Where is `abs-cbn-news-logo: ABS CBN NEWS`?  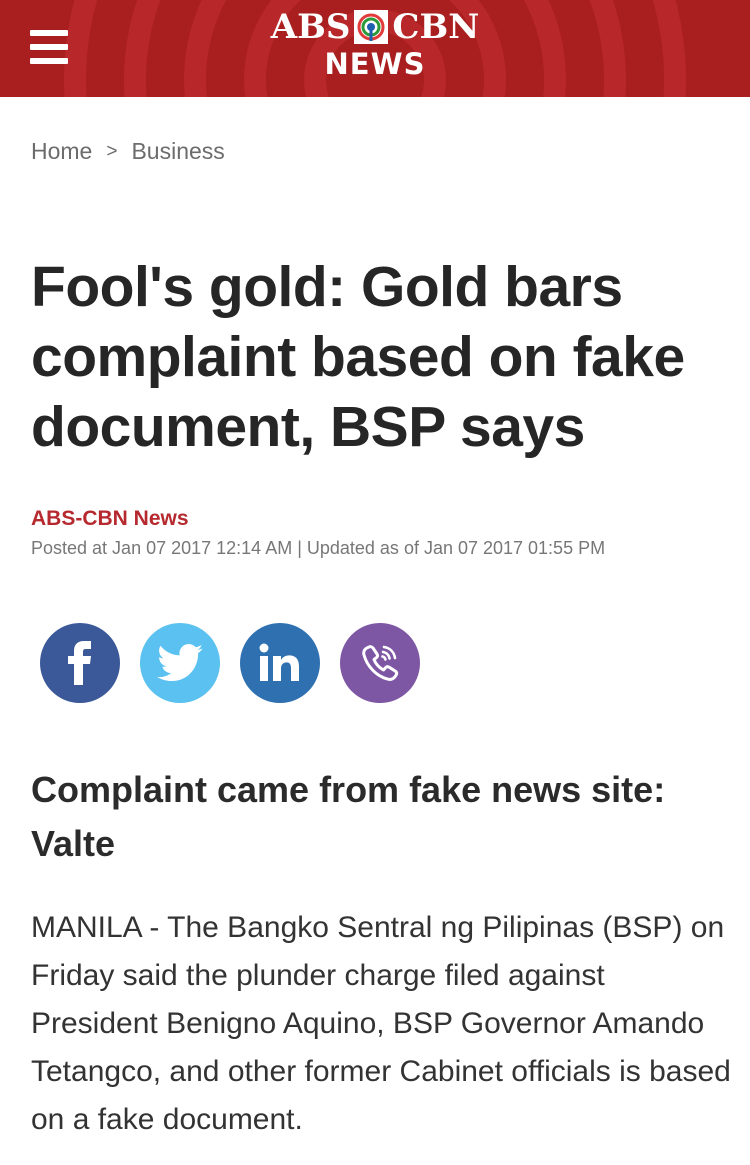
abs-cbn-news-logo: ABS CBN NEWS is located at coordinates (375, 47).